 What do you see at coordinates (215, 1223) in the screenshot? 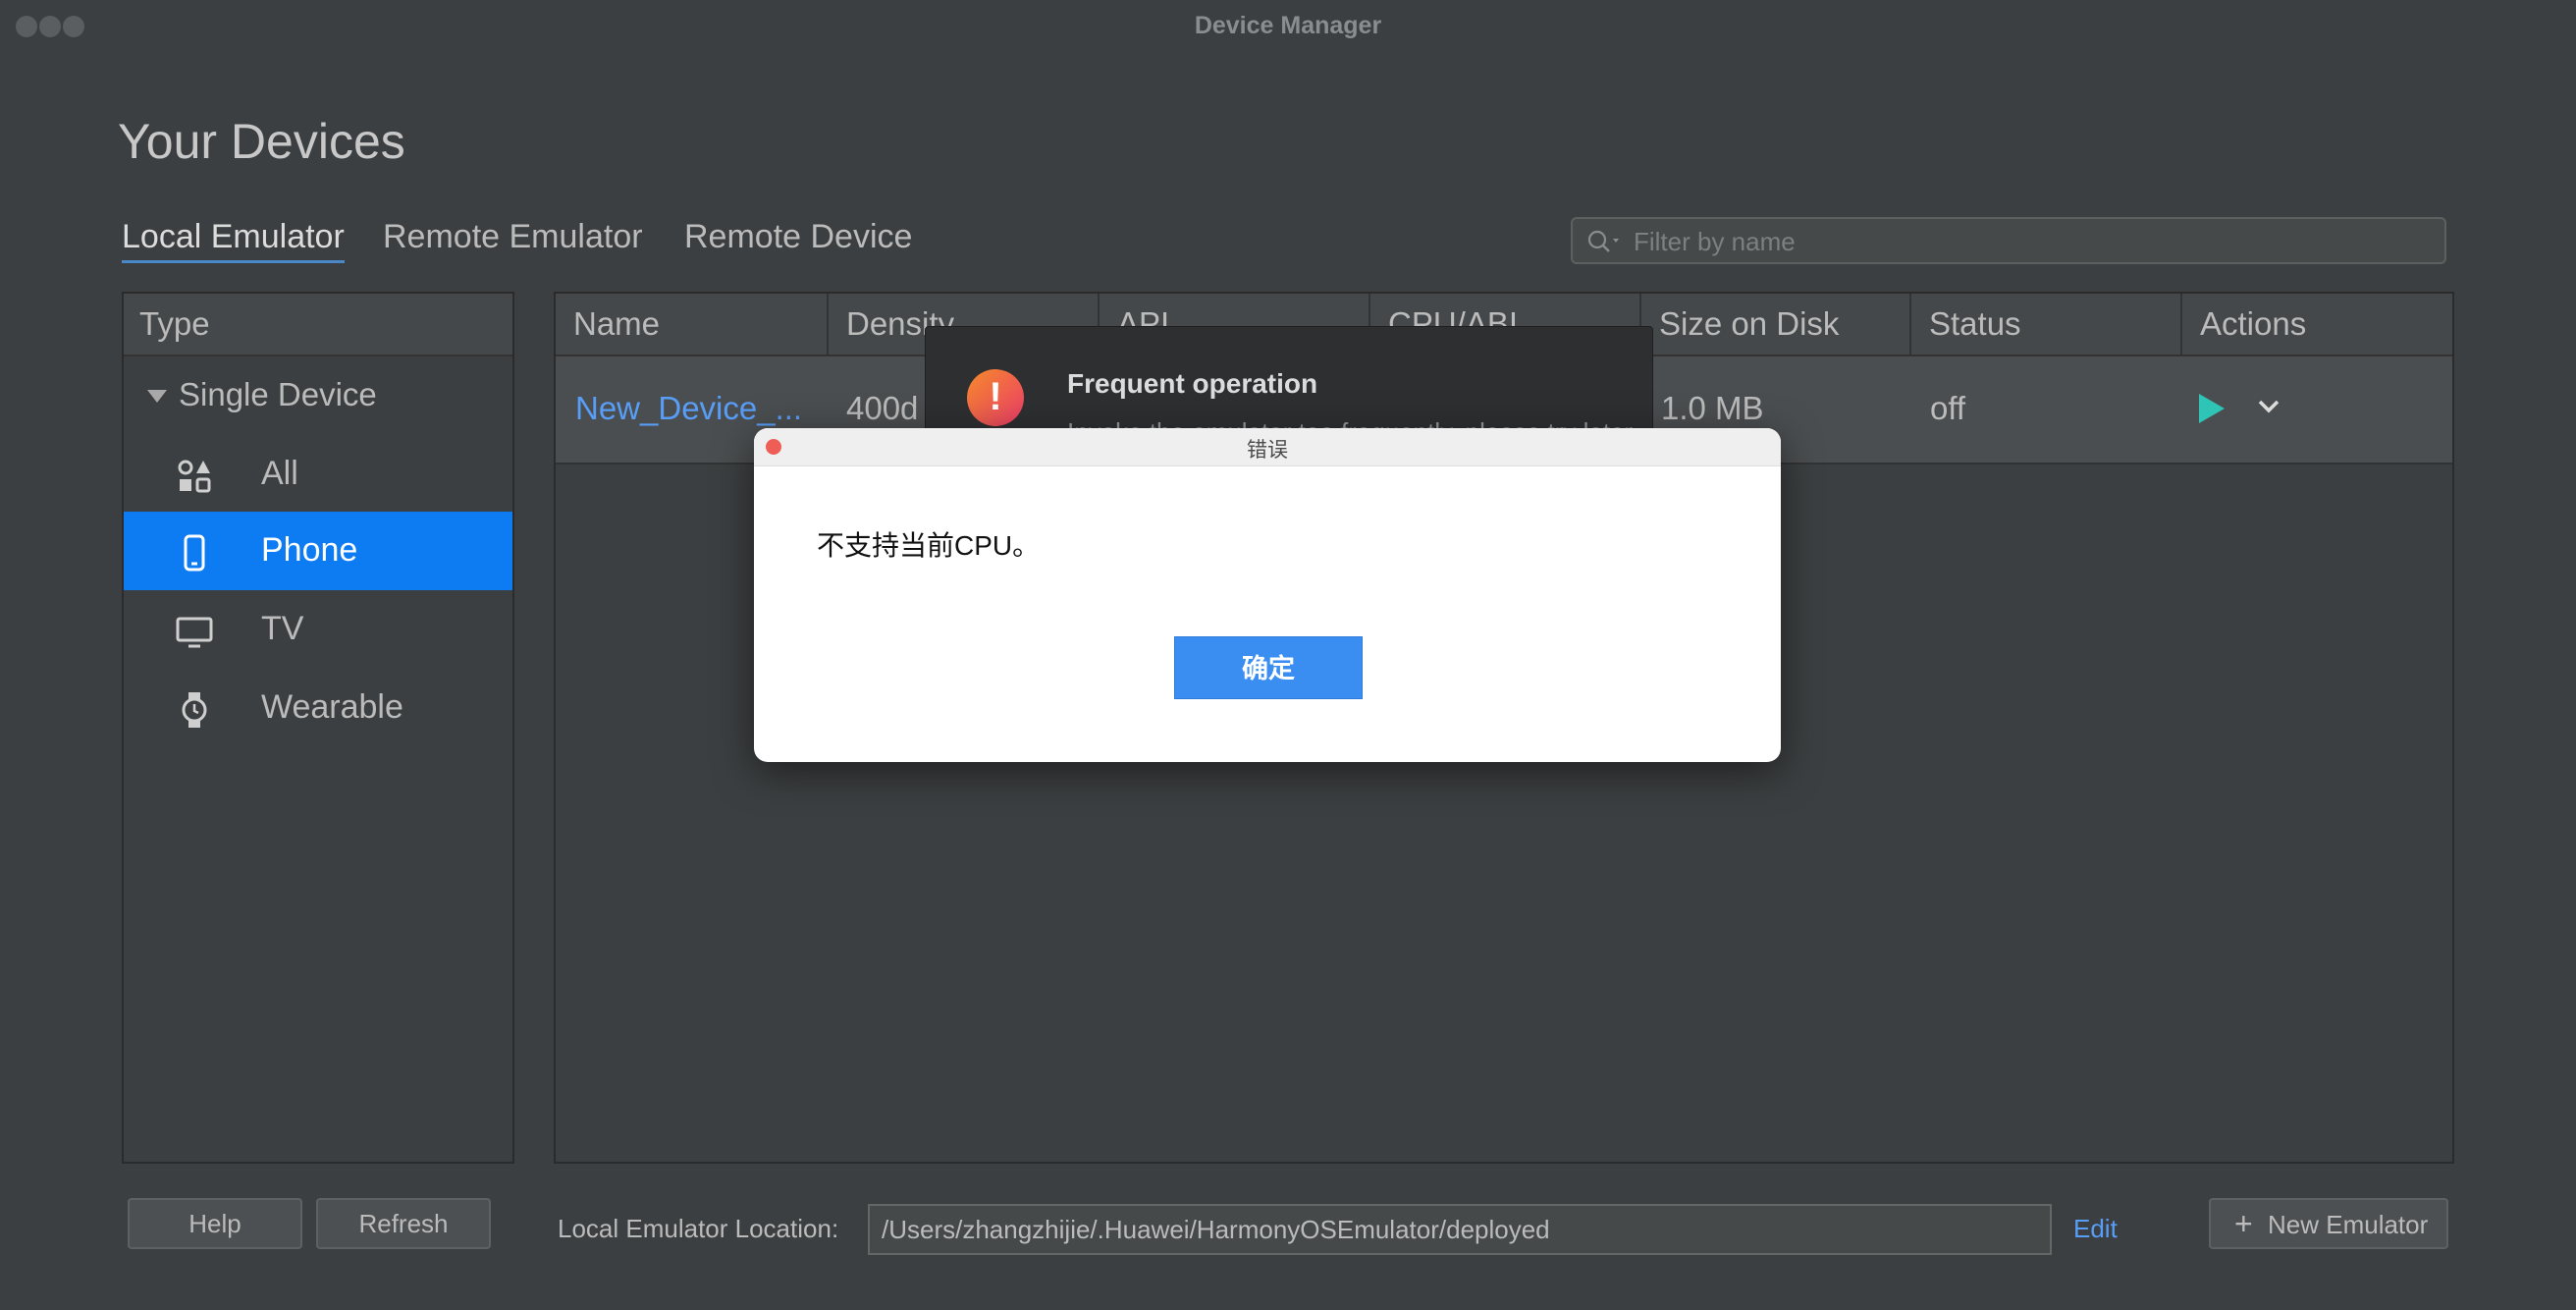
I see `help-button: Help` at bounding box center [215, 1223].